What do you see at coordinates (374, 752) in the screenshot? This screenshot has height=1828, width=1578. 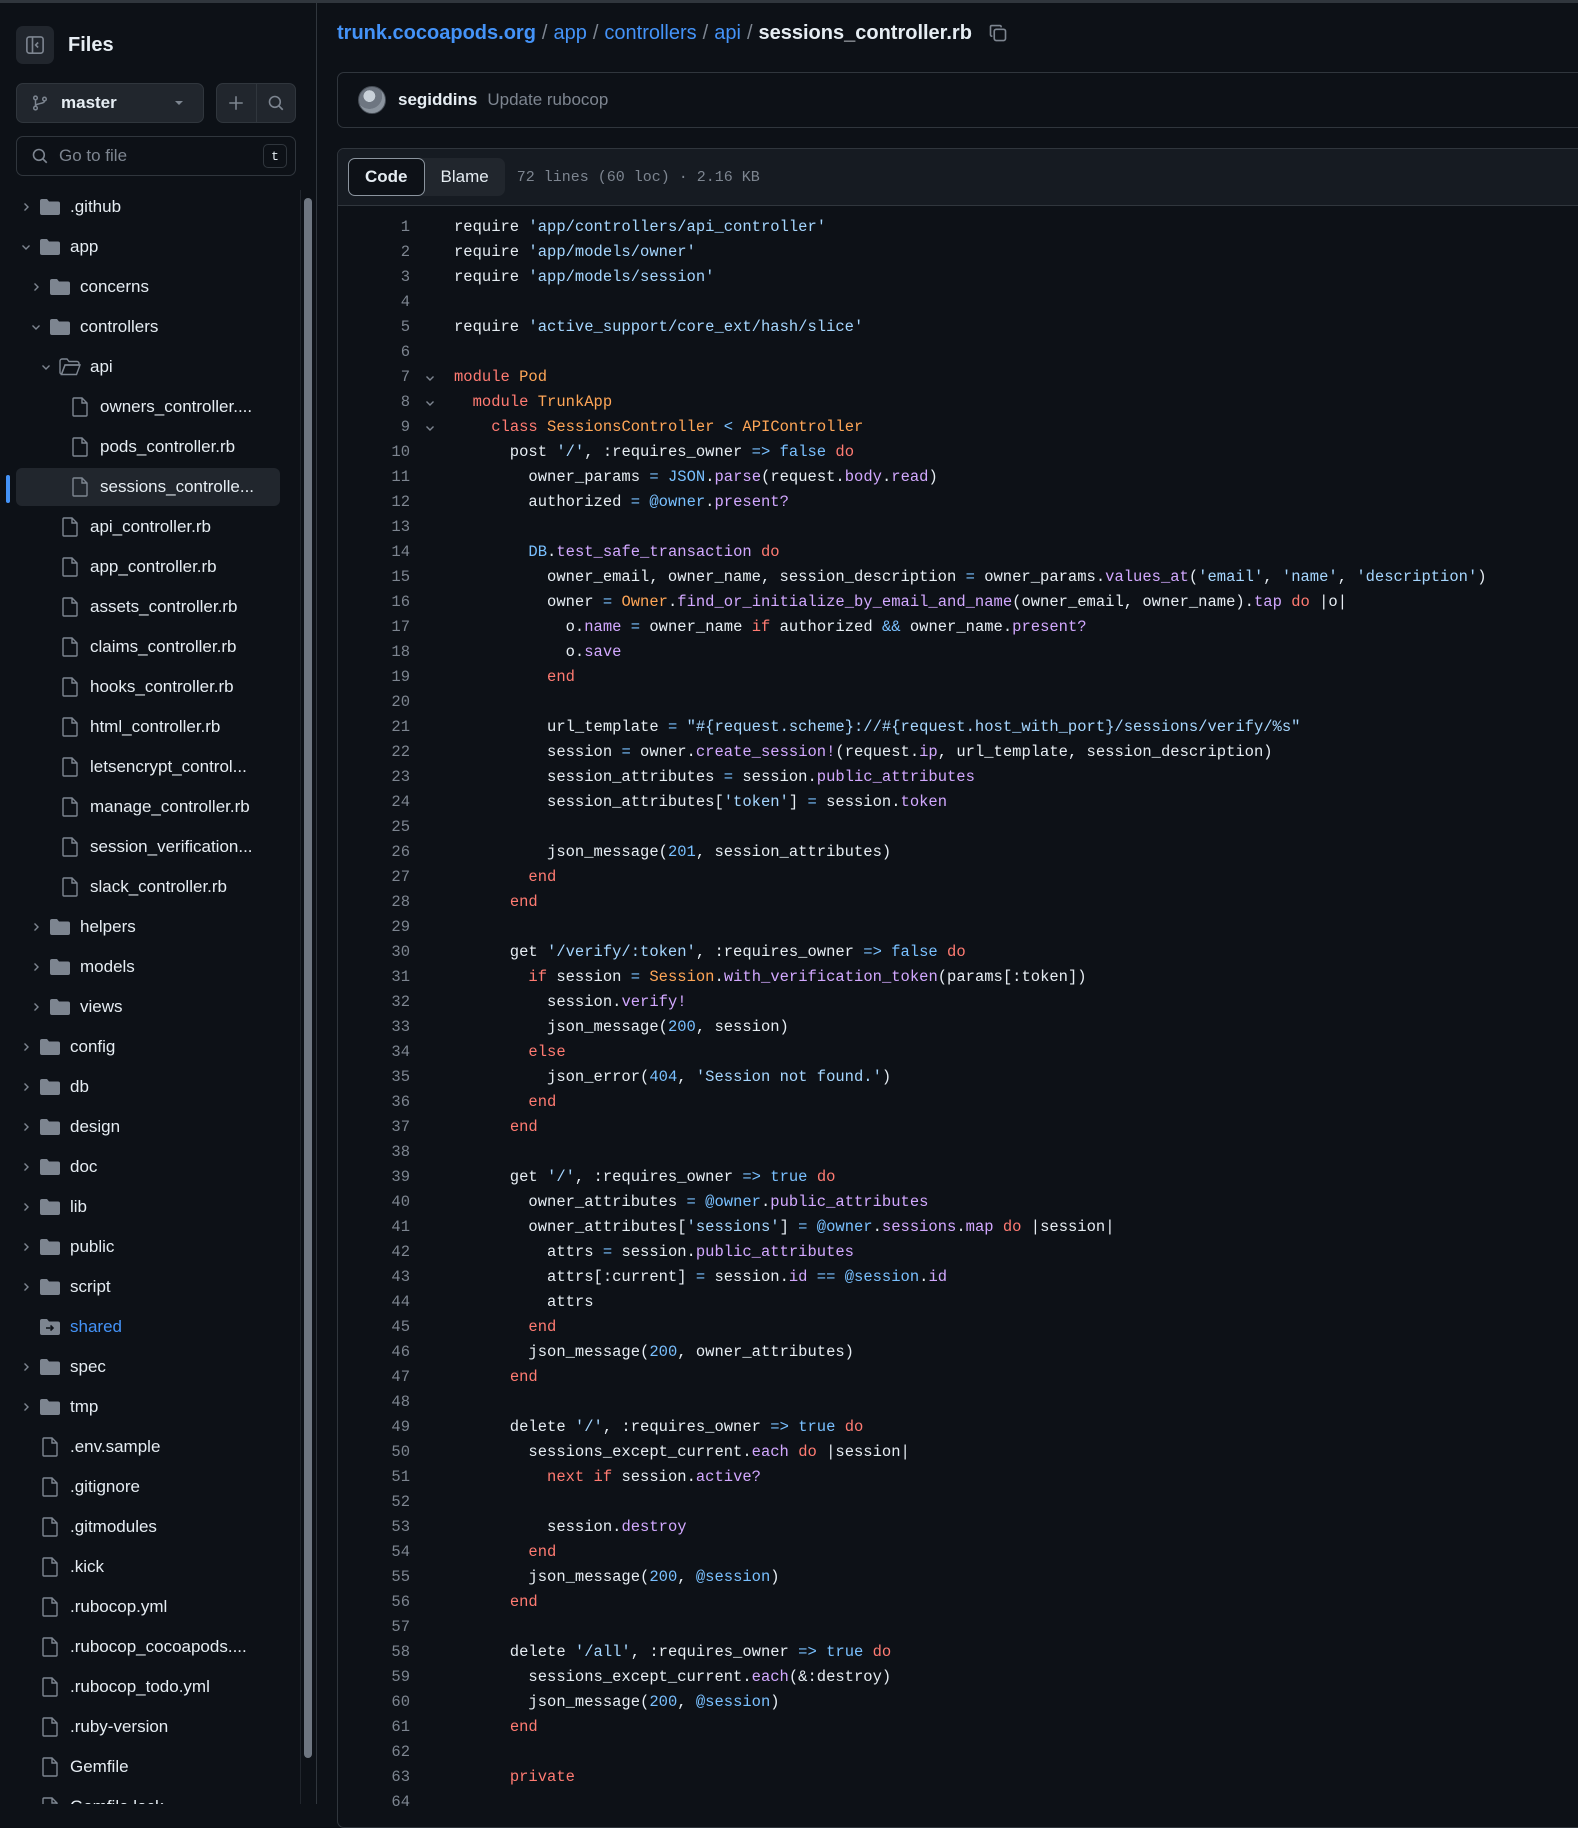 I see `line-number: 22` at bounding box center [374, 752].